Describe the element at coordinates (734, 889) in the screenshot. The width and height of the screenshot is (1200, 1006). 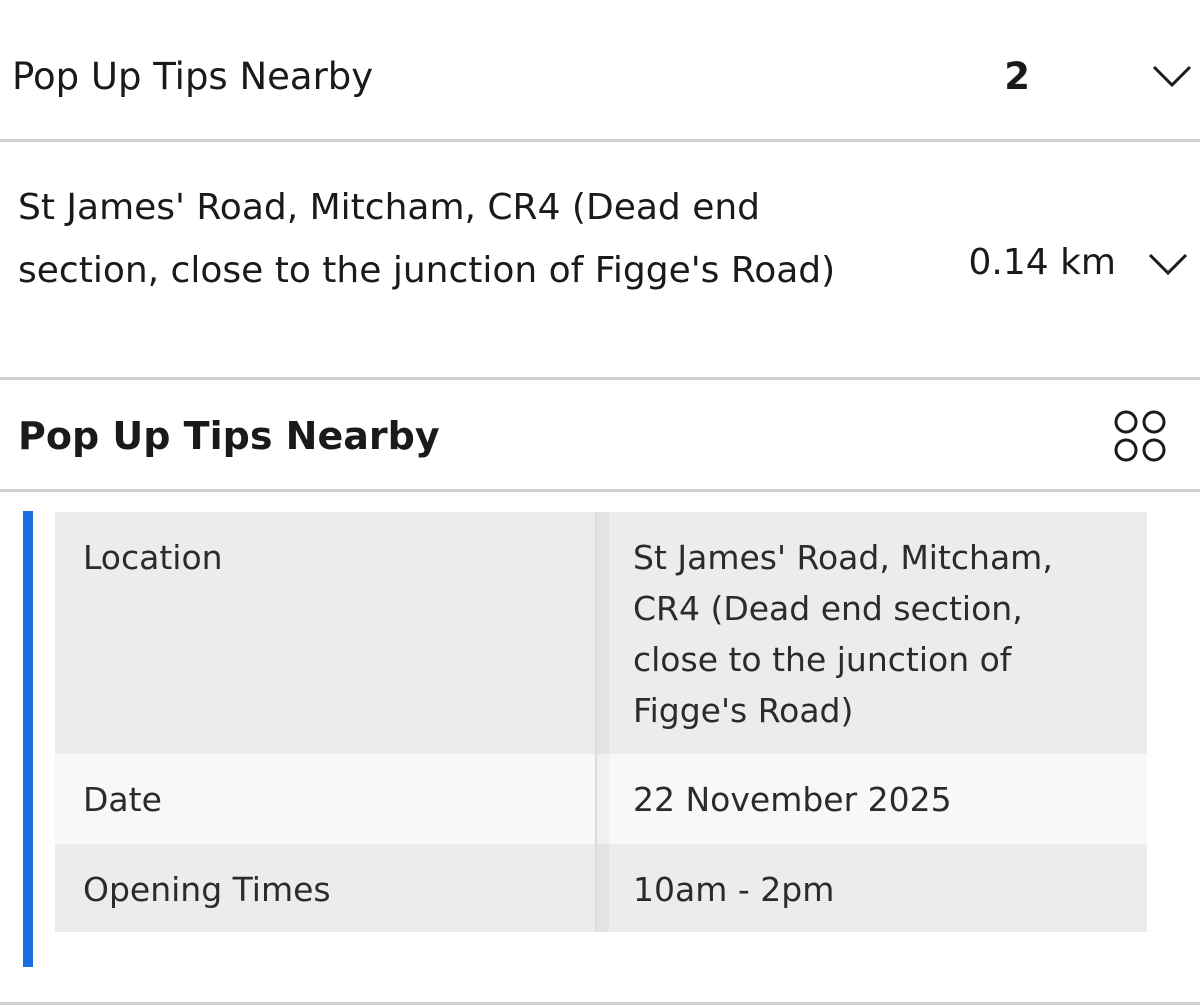
I see `row-value: 10am - 2pm` at that location.